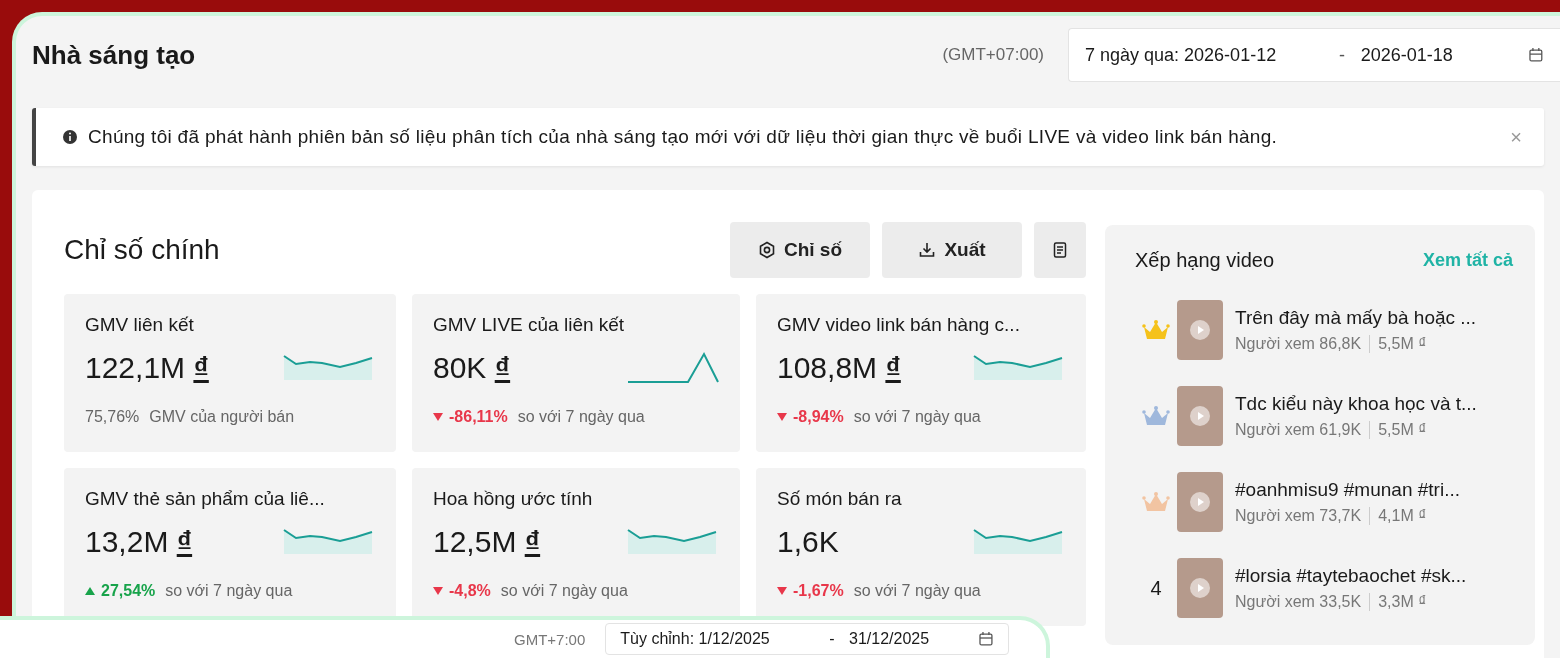  I want to click on metric-value: 13,2M ₫, so click(139, 542).